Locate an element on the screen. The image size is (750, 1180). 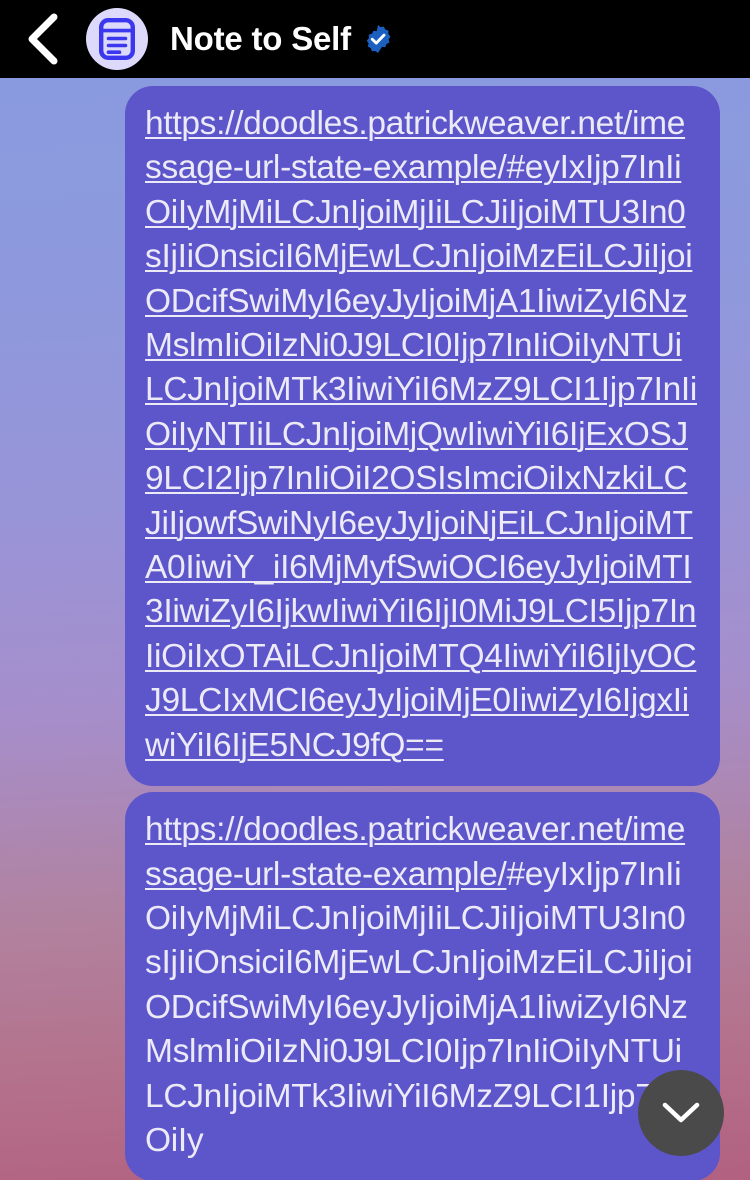
verified-badge-icon is located at coordinates (378, 39).